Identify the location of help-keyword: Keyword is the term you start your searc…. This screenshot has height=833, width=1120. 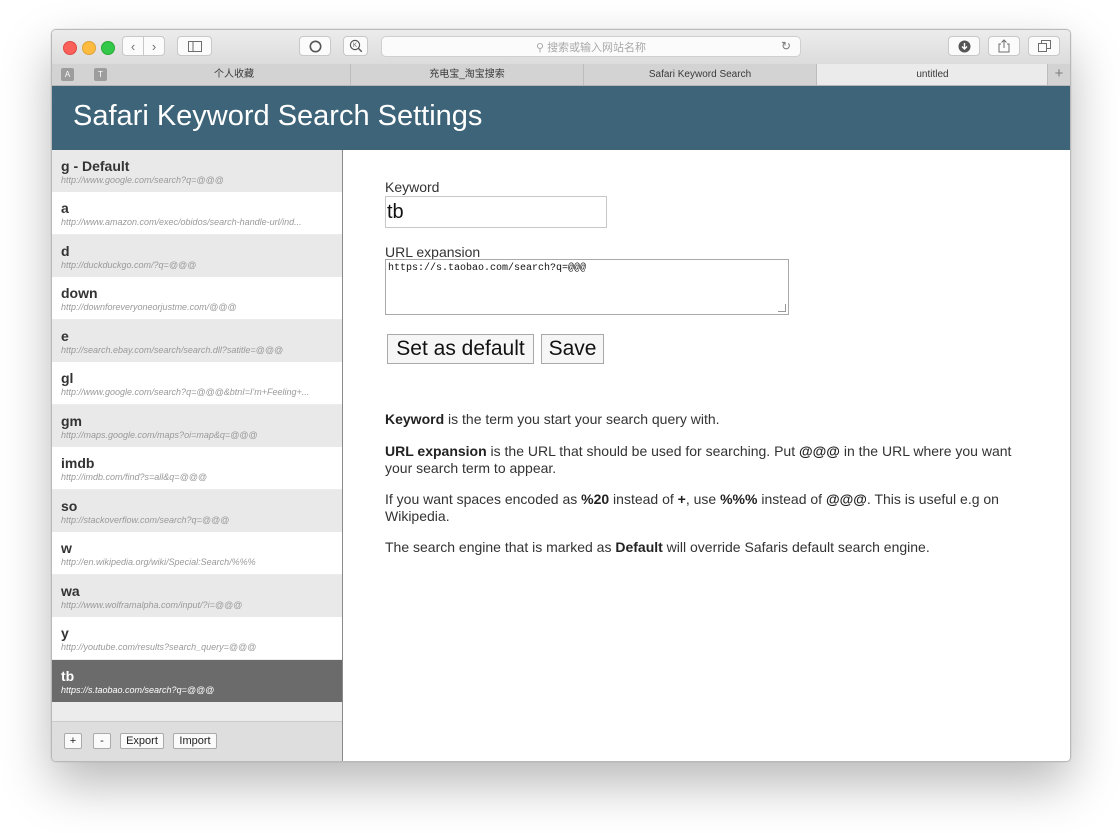
(552, 419).